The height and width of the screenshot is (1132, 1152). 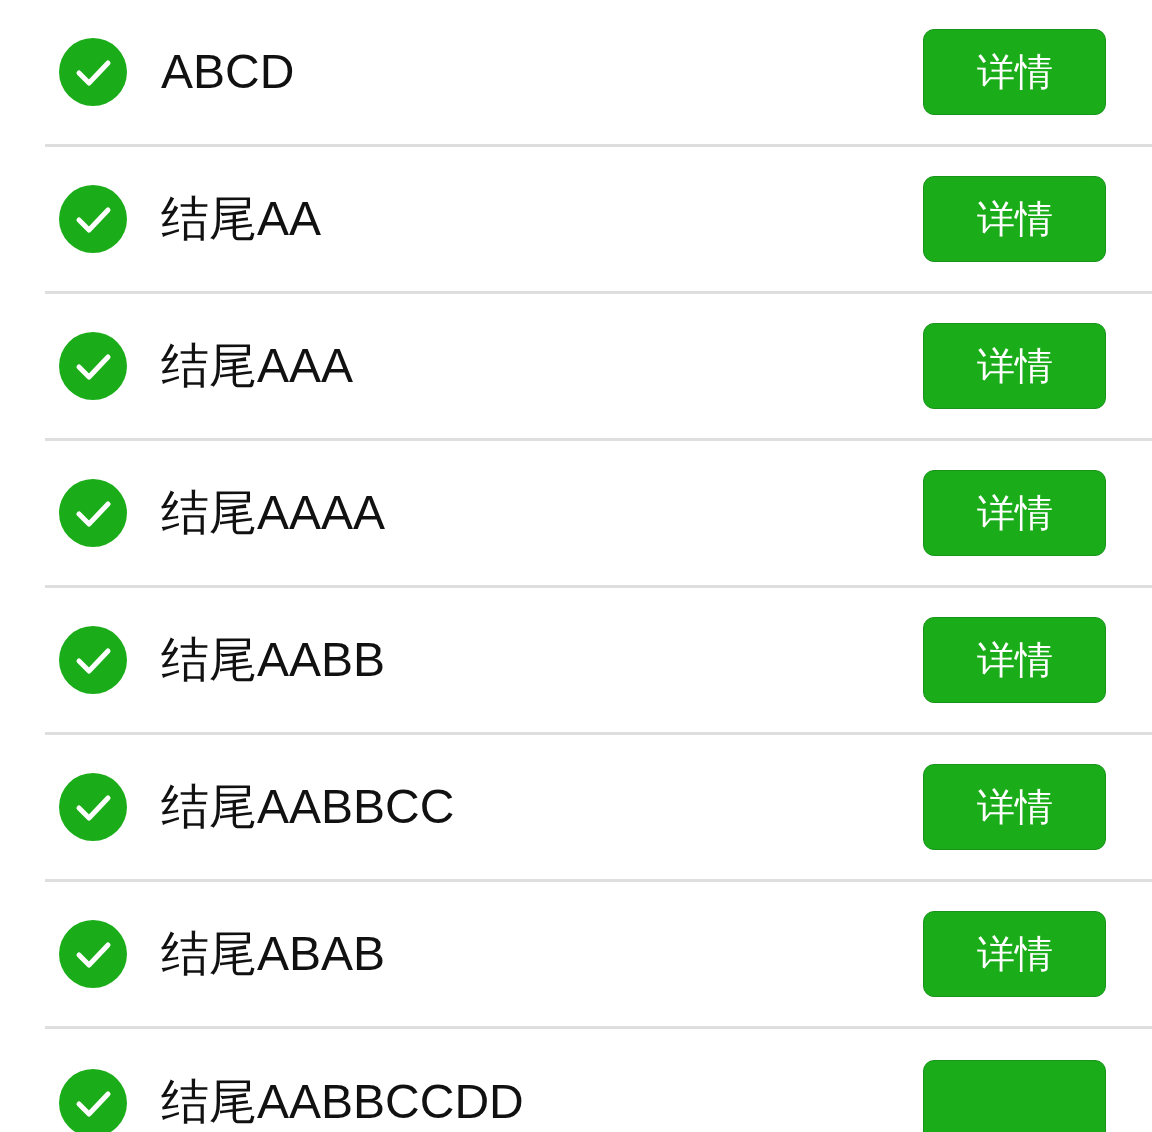 I want to click on item-label: ABCD, so click(x=228, y=72).